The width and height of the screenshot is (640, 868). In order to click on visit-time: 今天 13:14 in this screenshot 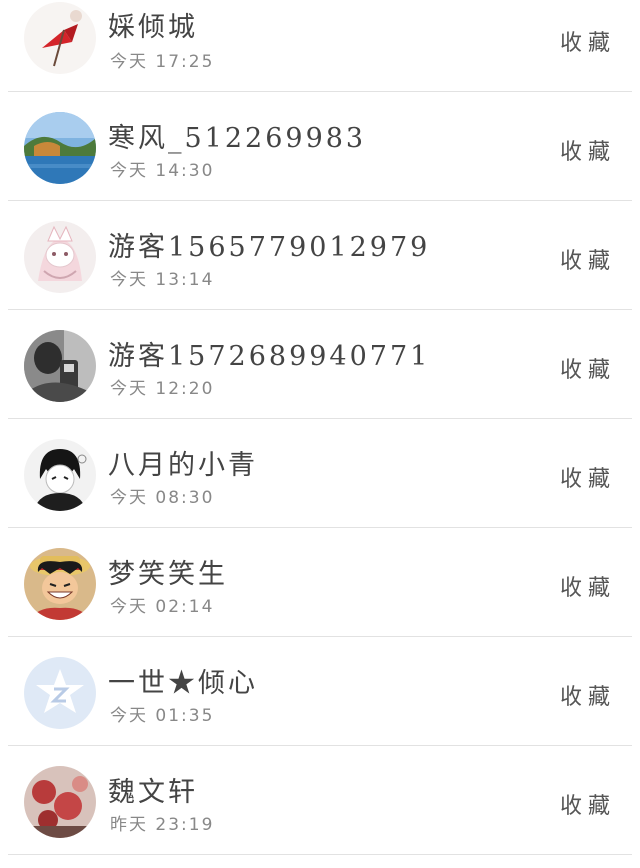, I will do `click(162, 280)`.